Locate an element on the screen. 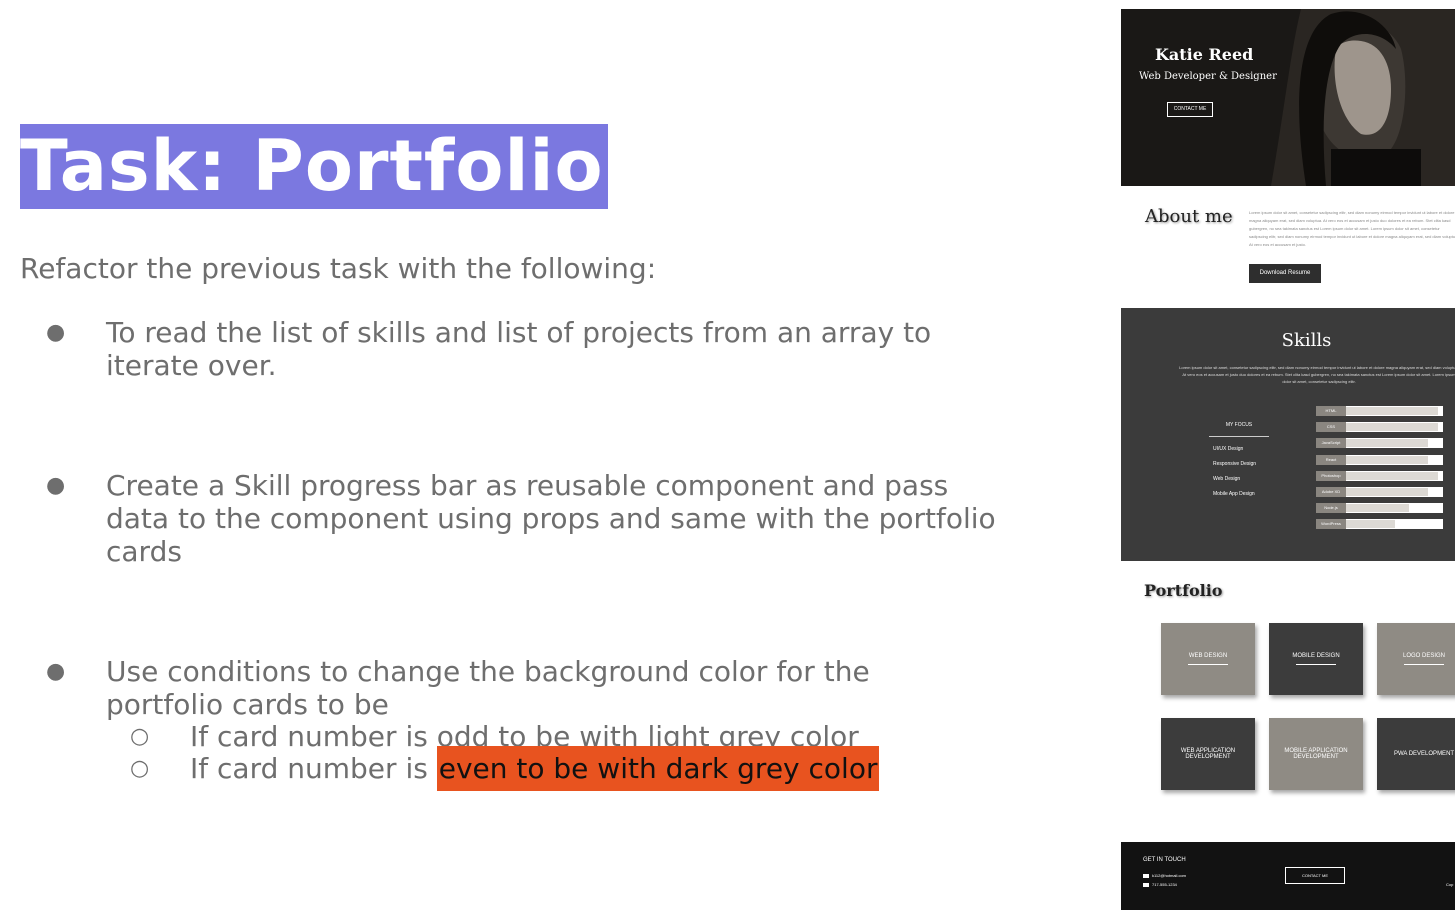  focus-item: Responsive Design is located at coordinates (1235, 464).